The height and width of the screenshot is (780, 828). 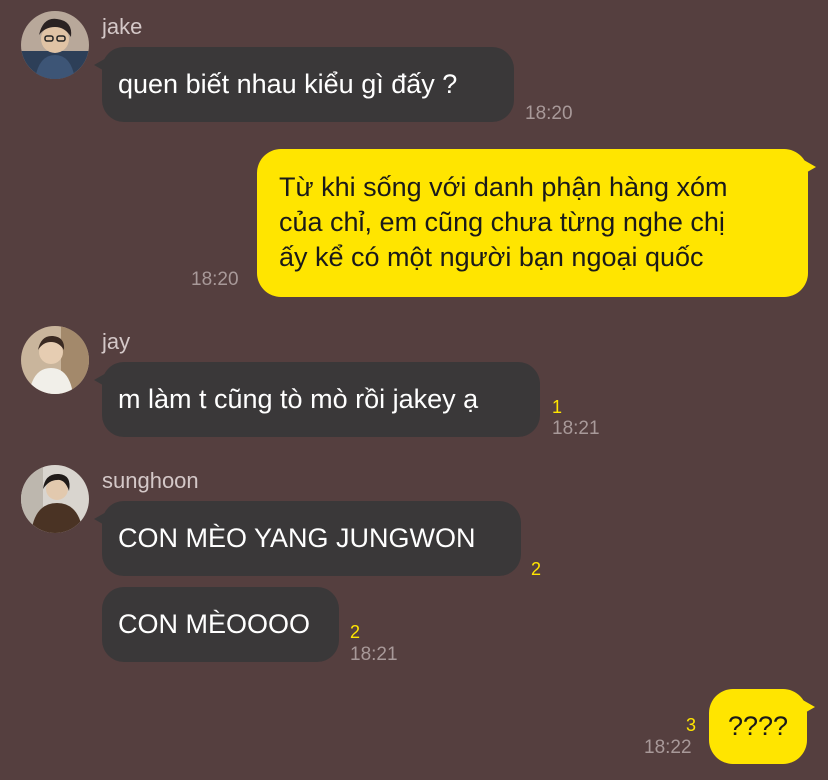 I want to click on outgoing-message: ????, so click(x=762, y=726).